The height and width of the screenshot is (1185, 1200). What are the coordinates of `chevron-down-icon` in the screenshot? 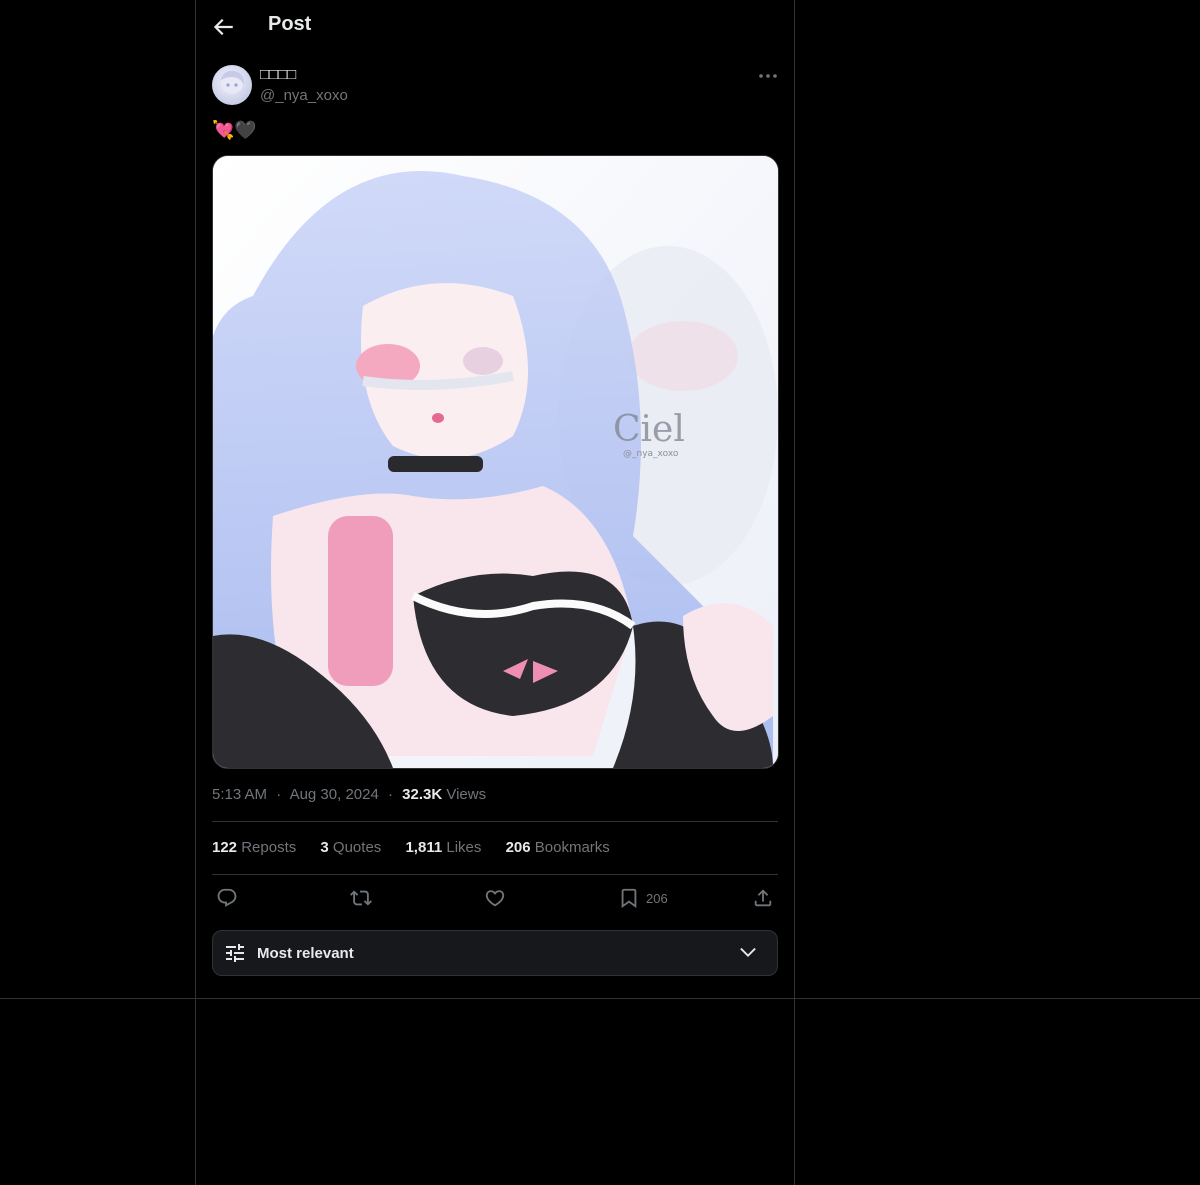 It's located at (748, 952).